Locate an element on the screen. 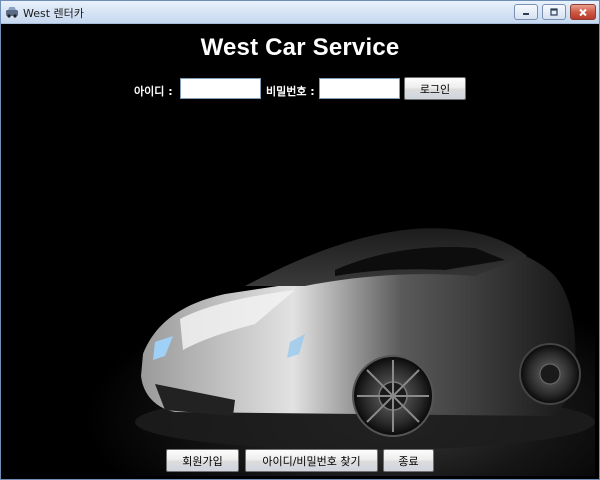 This screenshot has width=600, height=480. maximize-button is located at coordinates (554, 12).